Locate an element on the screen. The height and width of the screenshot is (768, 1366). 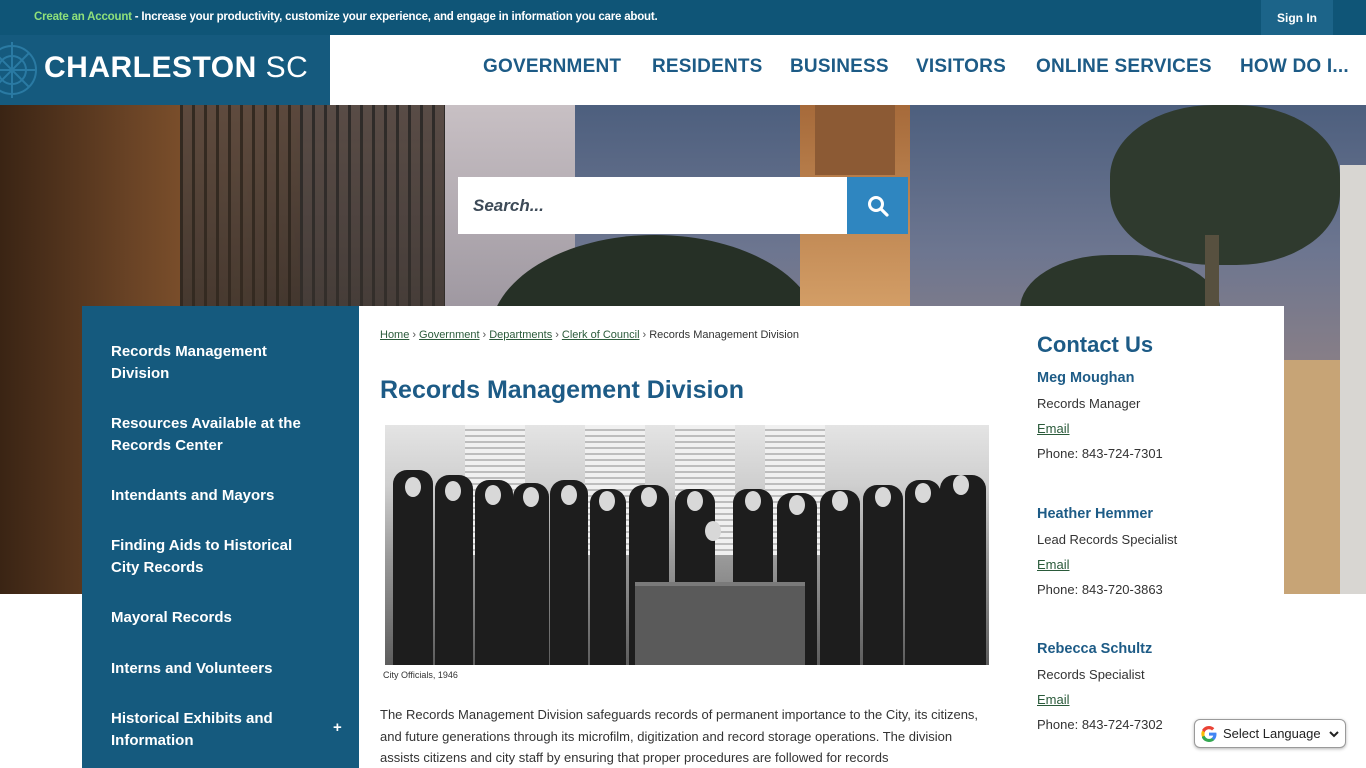
nav-government: GOVERNMENT is located at coordinates (552, 67).